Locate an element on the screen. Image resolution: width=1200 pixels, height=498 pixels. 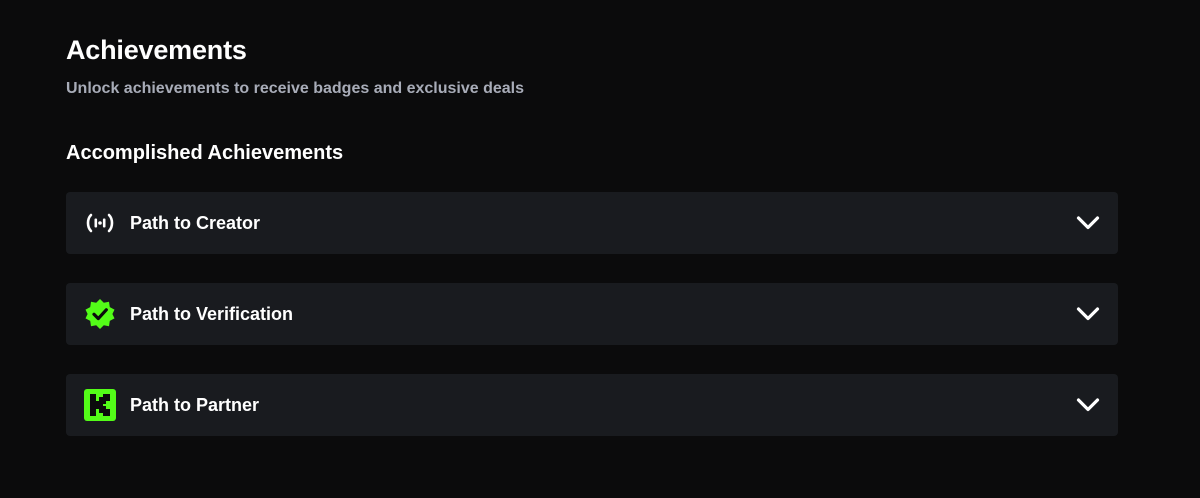
broadcast-icon is located at coordinates (100, 223).